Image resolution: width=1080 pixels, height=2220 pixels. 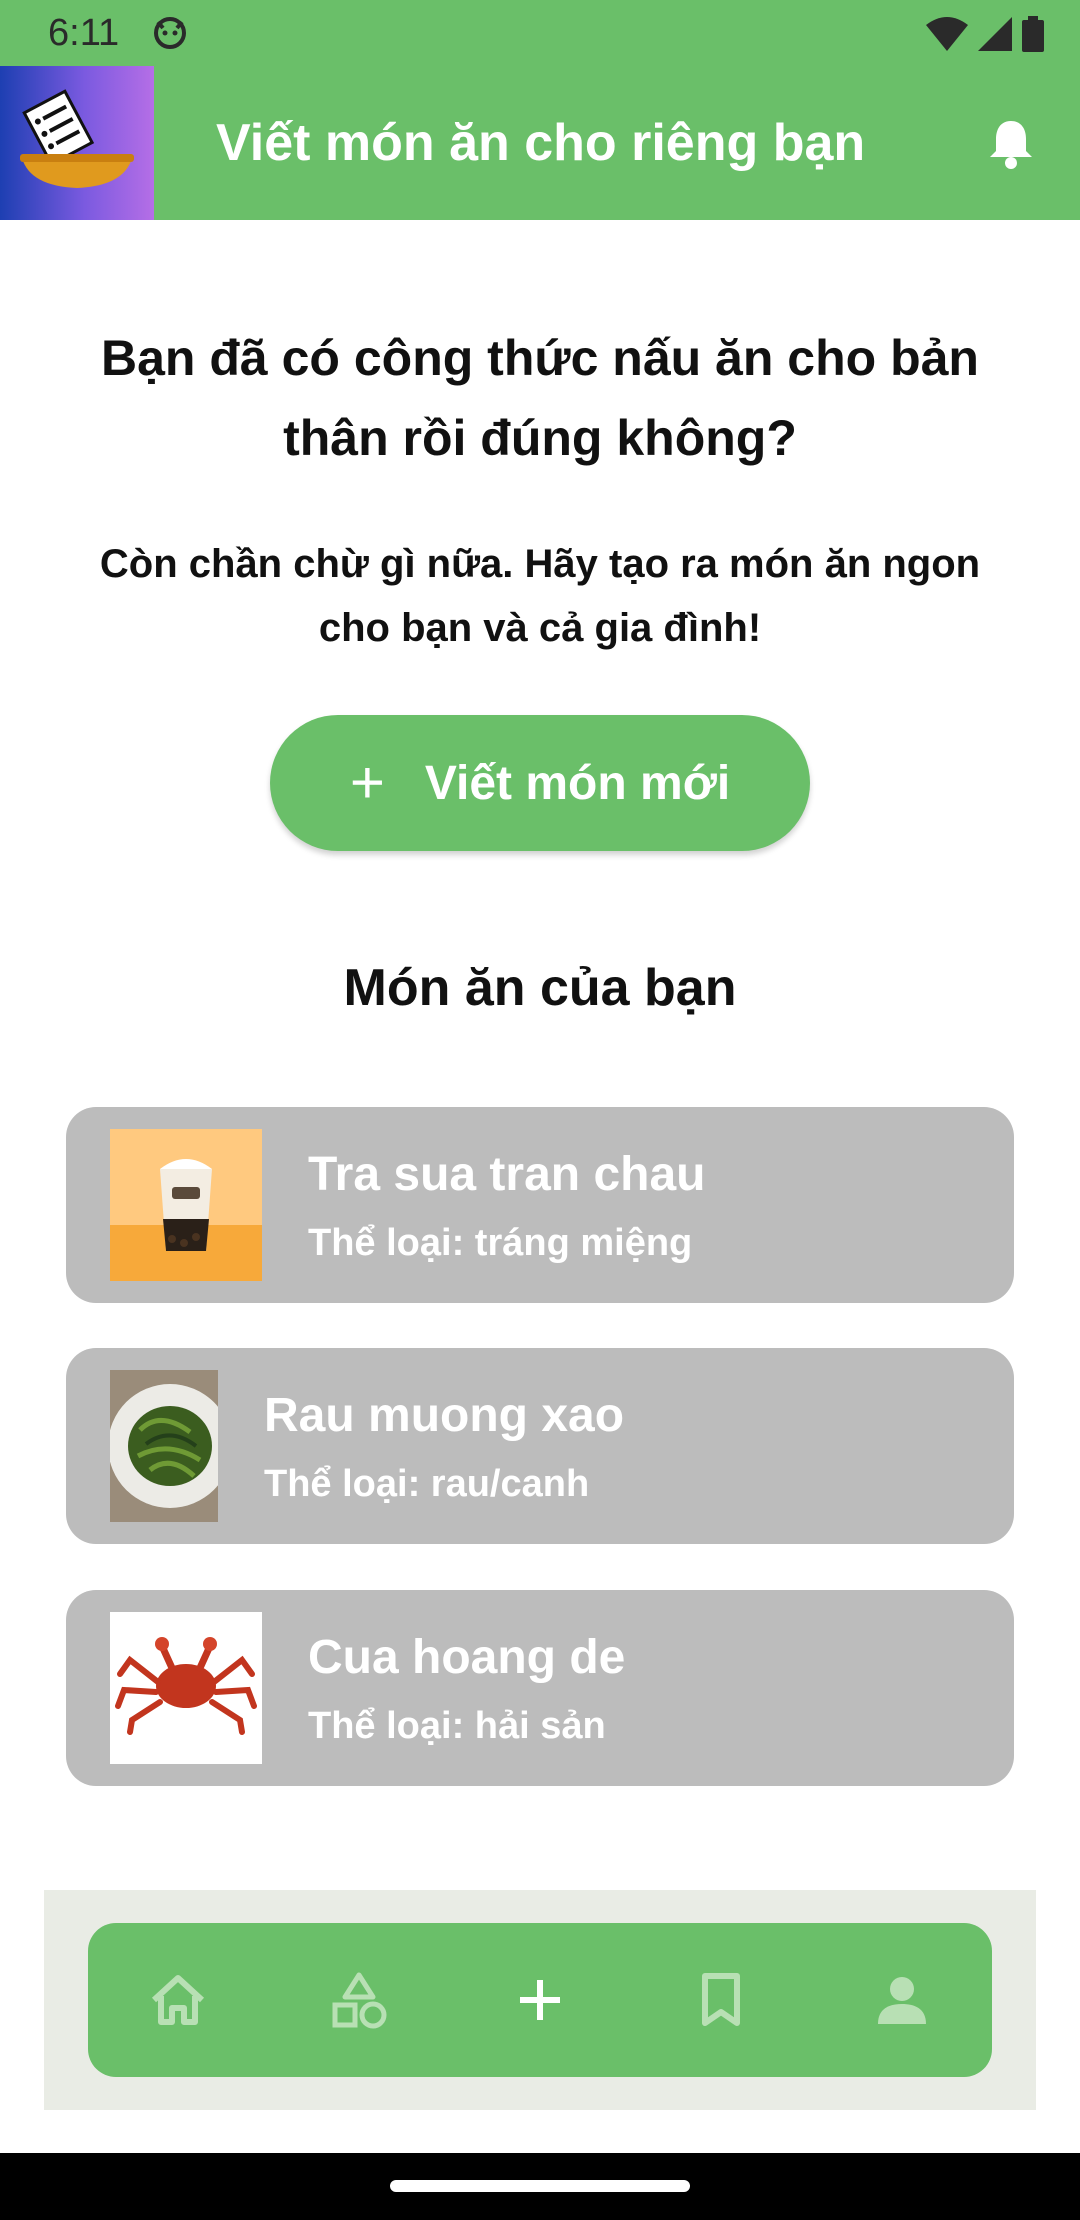 I want to click on bottom-nav-container, so click(x=540, y=2000).